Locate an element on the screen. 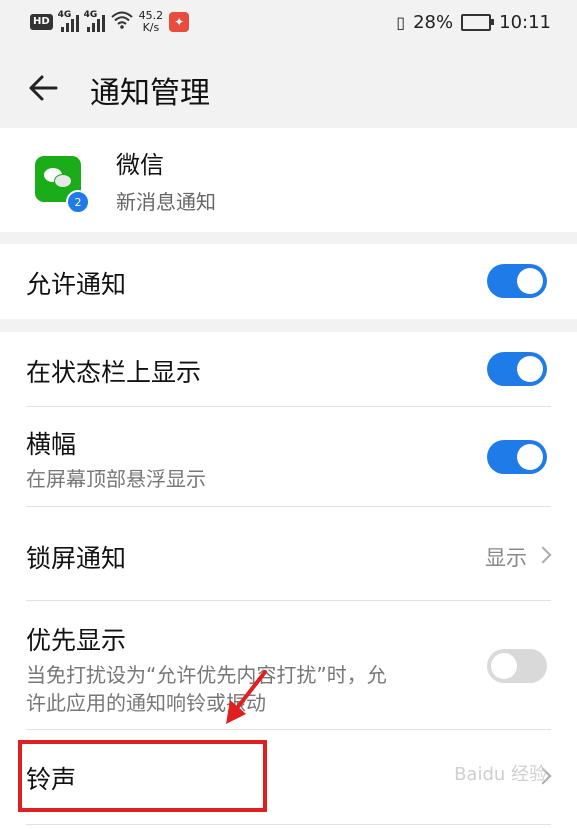 This screenshot has height=829, width=577. vibrate-icon: ▯ is located at coordinates (401, 22).